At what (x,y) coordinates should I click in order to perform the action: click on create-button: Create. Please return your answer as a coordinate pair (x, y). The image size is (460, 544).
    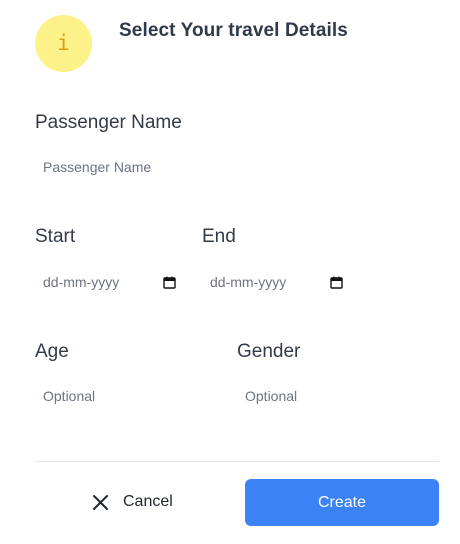
    Looking at the image, I should click on (342, 502).